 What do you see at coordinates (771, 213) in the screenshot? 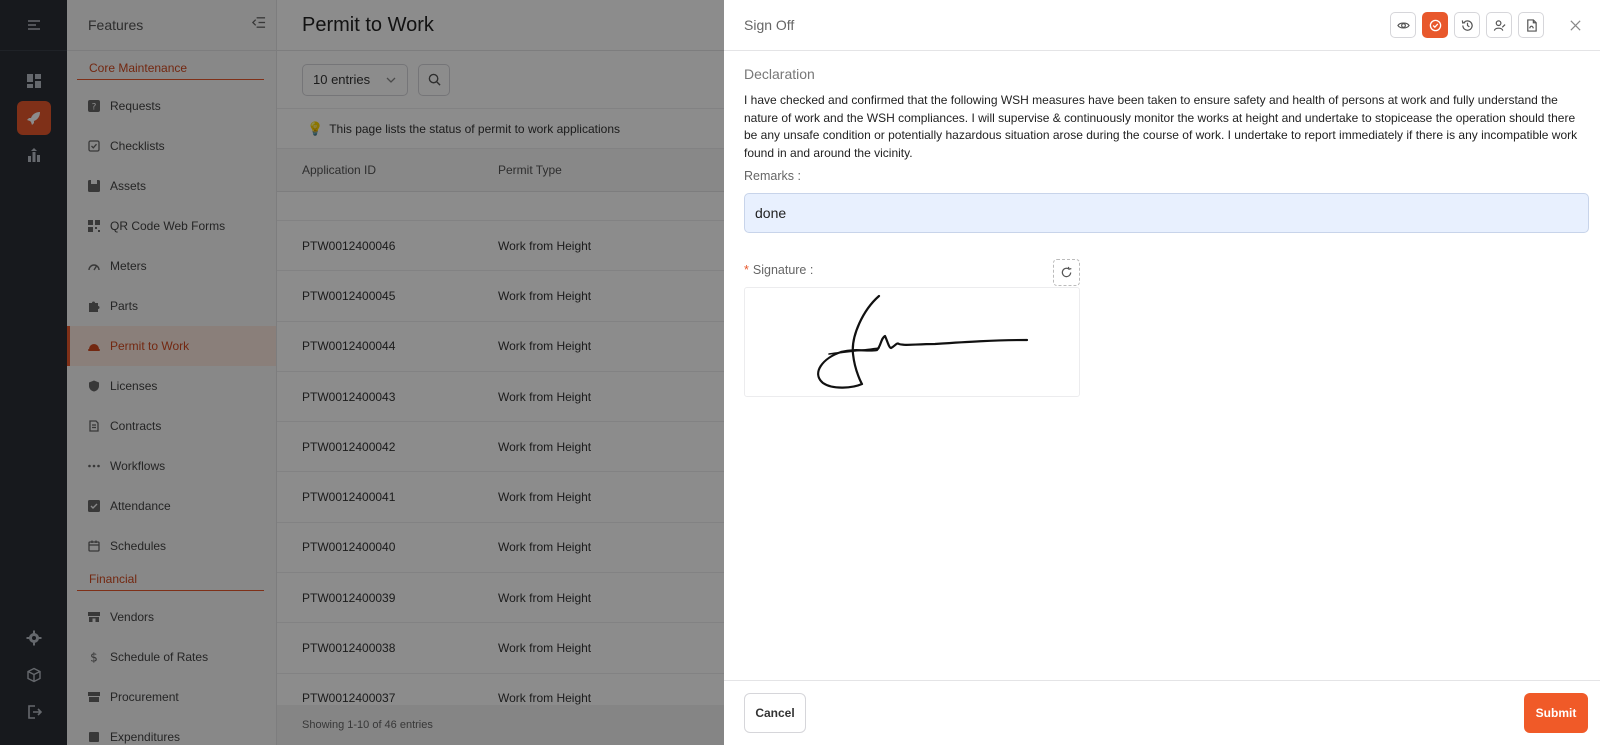
I see `remarks-value: done` at bounding box center [771, 213].